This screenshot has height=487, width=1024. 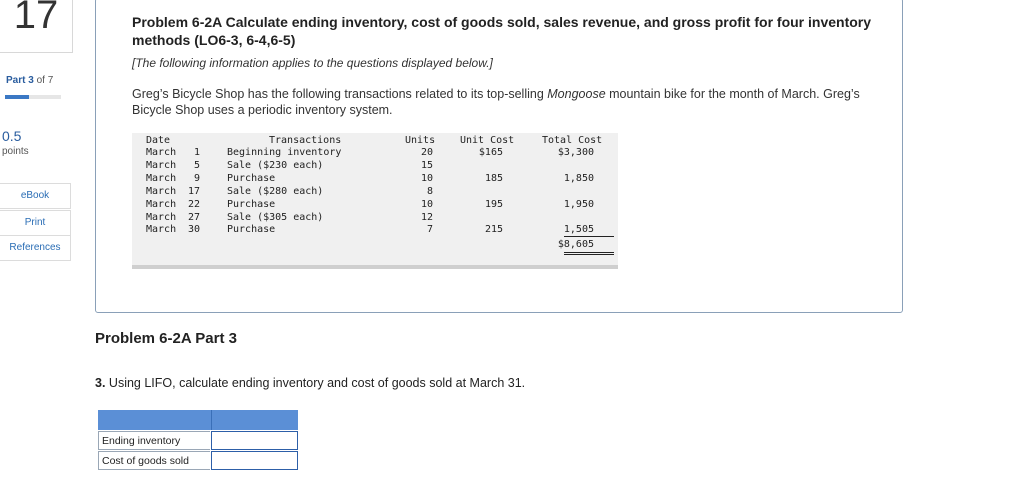 What do you see at coordinates (211, 420) in the screenshot?
I see `header-separator` at bounding box center [211, 420].